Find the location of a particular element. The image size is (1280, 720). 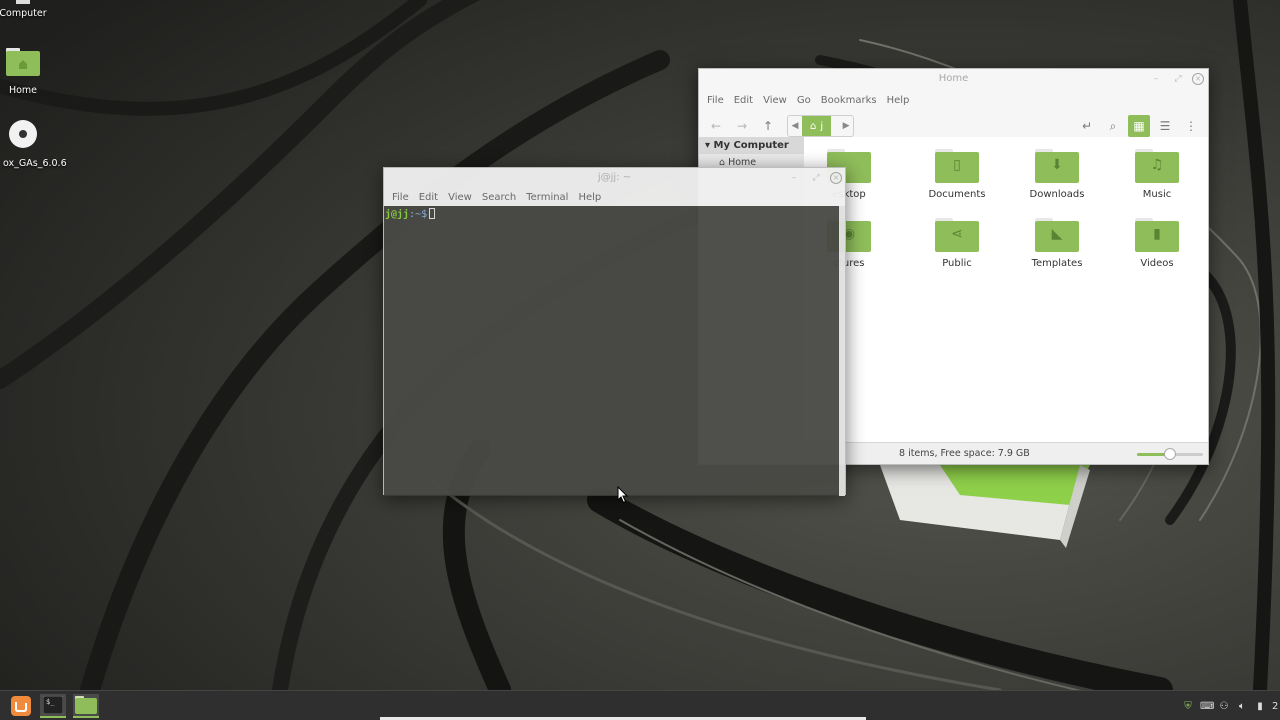

system-tray: ⛨ ⌨ ⚇ 🔈︎ ▮ 2 is located at coordinates (1231, 705).